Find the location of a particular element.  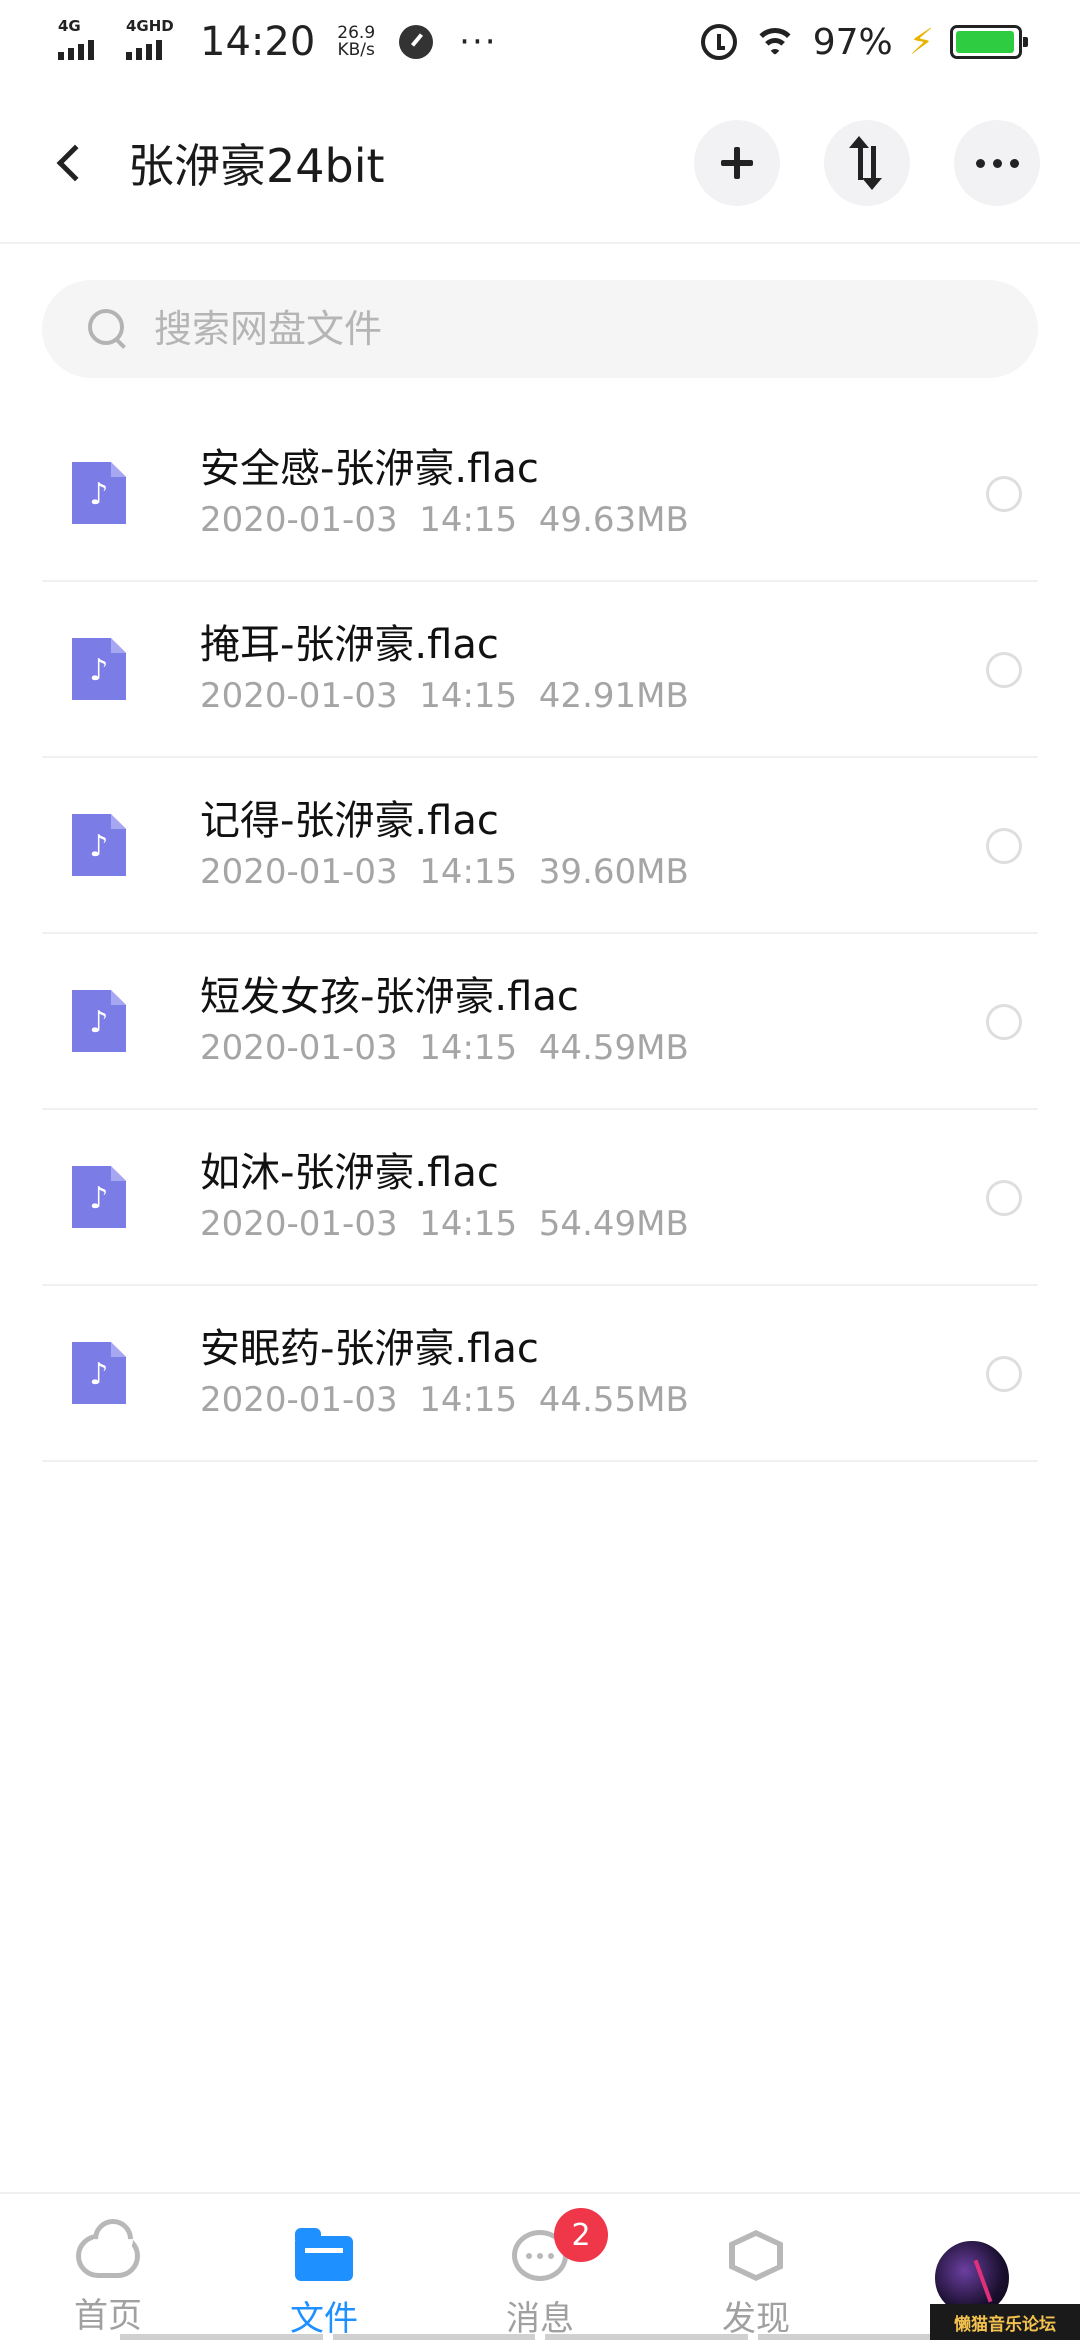

more-icon is located at coordinates (997, 163).